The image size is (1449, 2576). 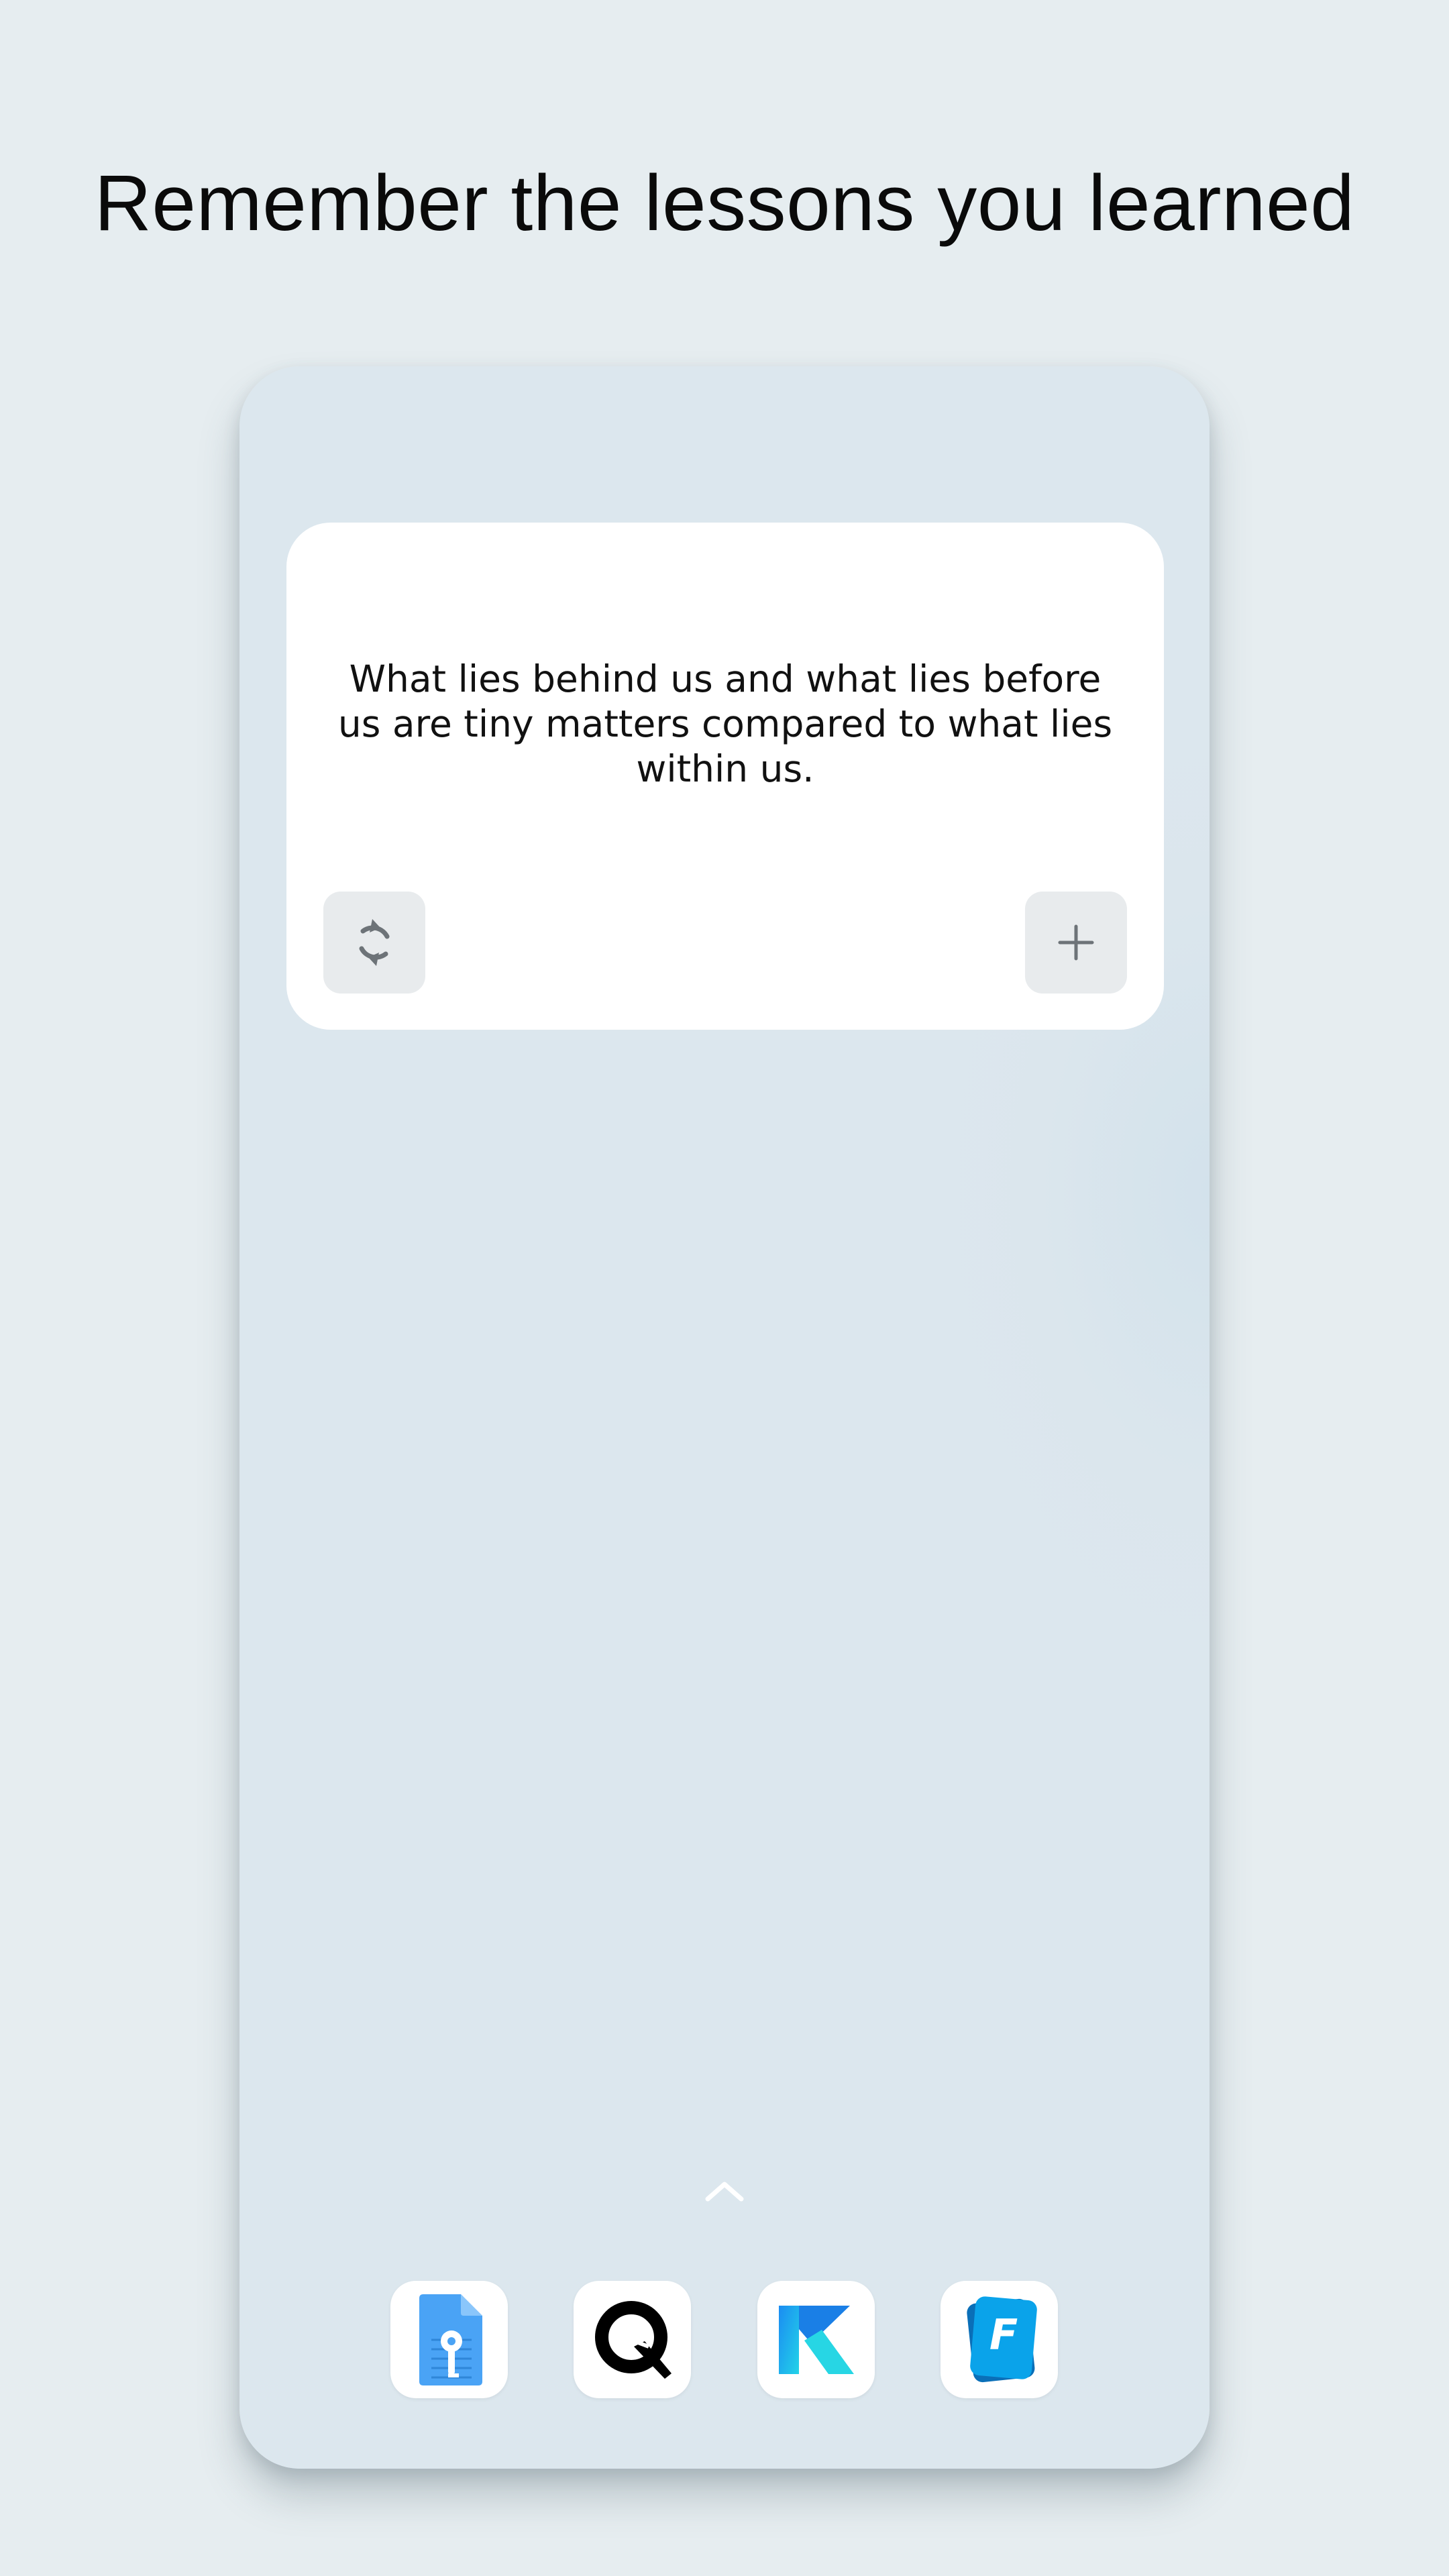 I want to click on document-key-app-icon, so click(x=450, y=2339).